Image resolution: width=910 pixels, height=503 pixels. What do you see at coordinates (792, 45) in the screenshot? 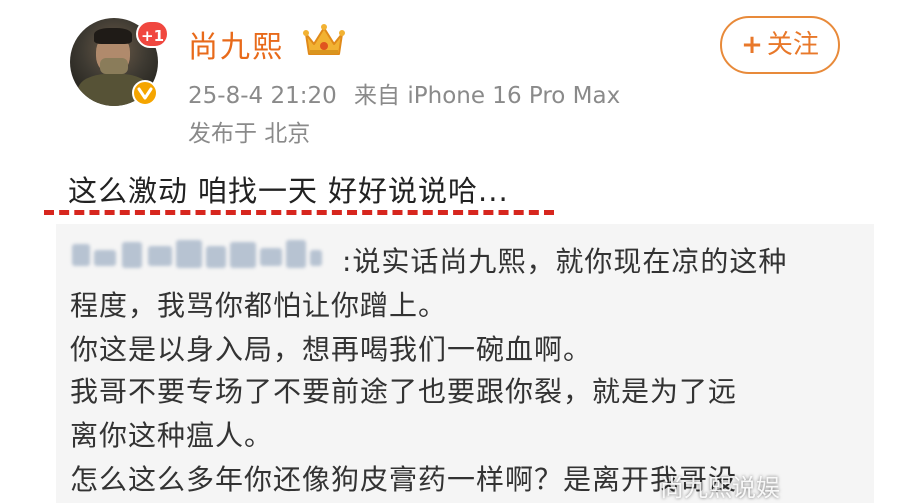
I see `follow-label: 关注` at bounding box center [792, 45].